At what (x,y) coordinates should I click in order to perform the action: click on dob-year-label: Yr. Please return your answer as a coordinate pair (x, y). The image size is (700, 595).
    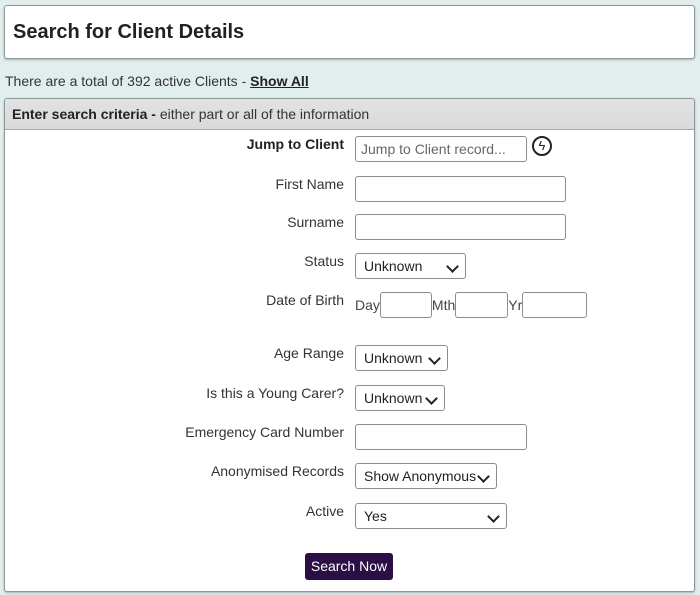
    Looking at the image, I should click on (515, 305).